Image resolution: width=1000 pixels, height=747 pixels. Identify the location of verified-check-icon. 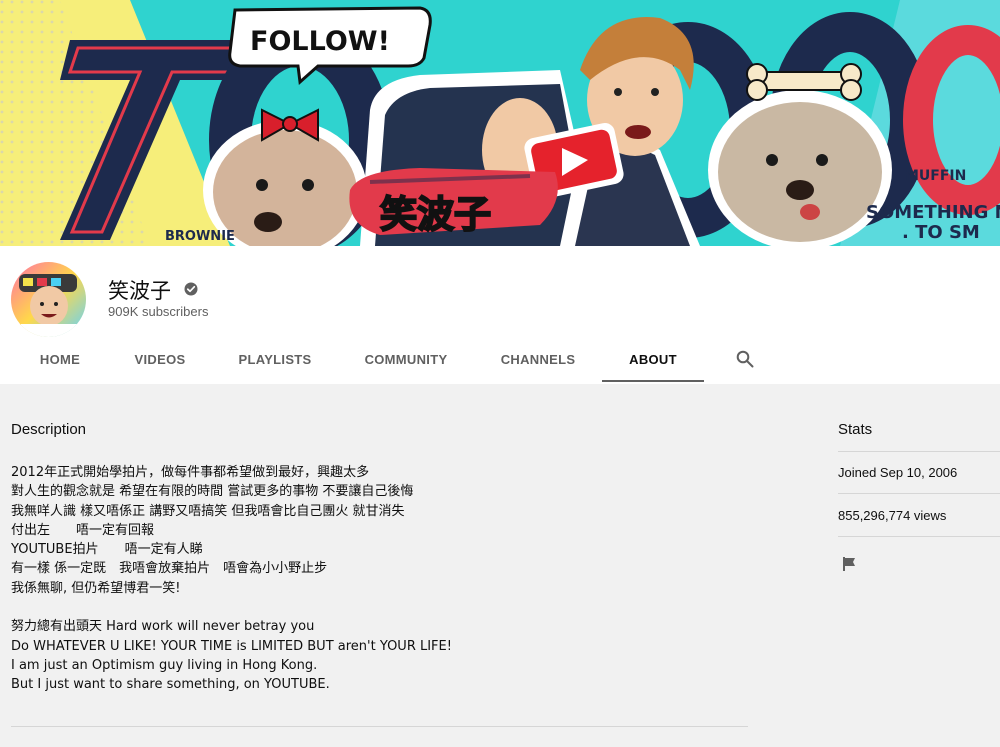
(191, 289).